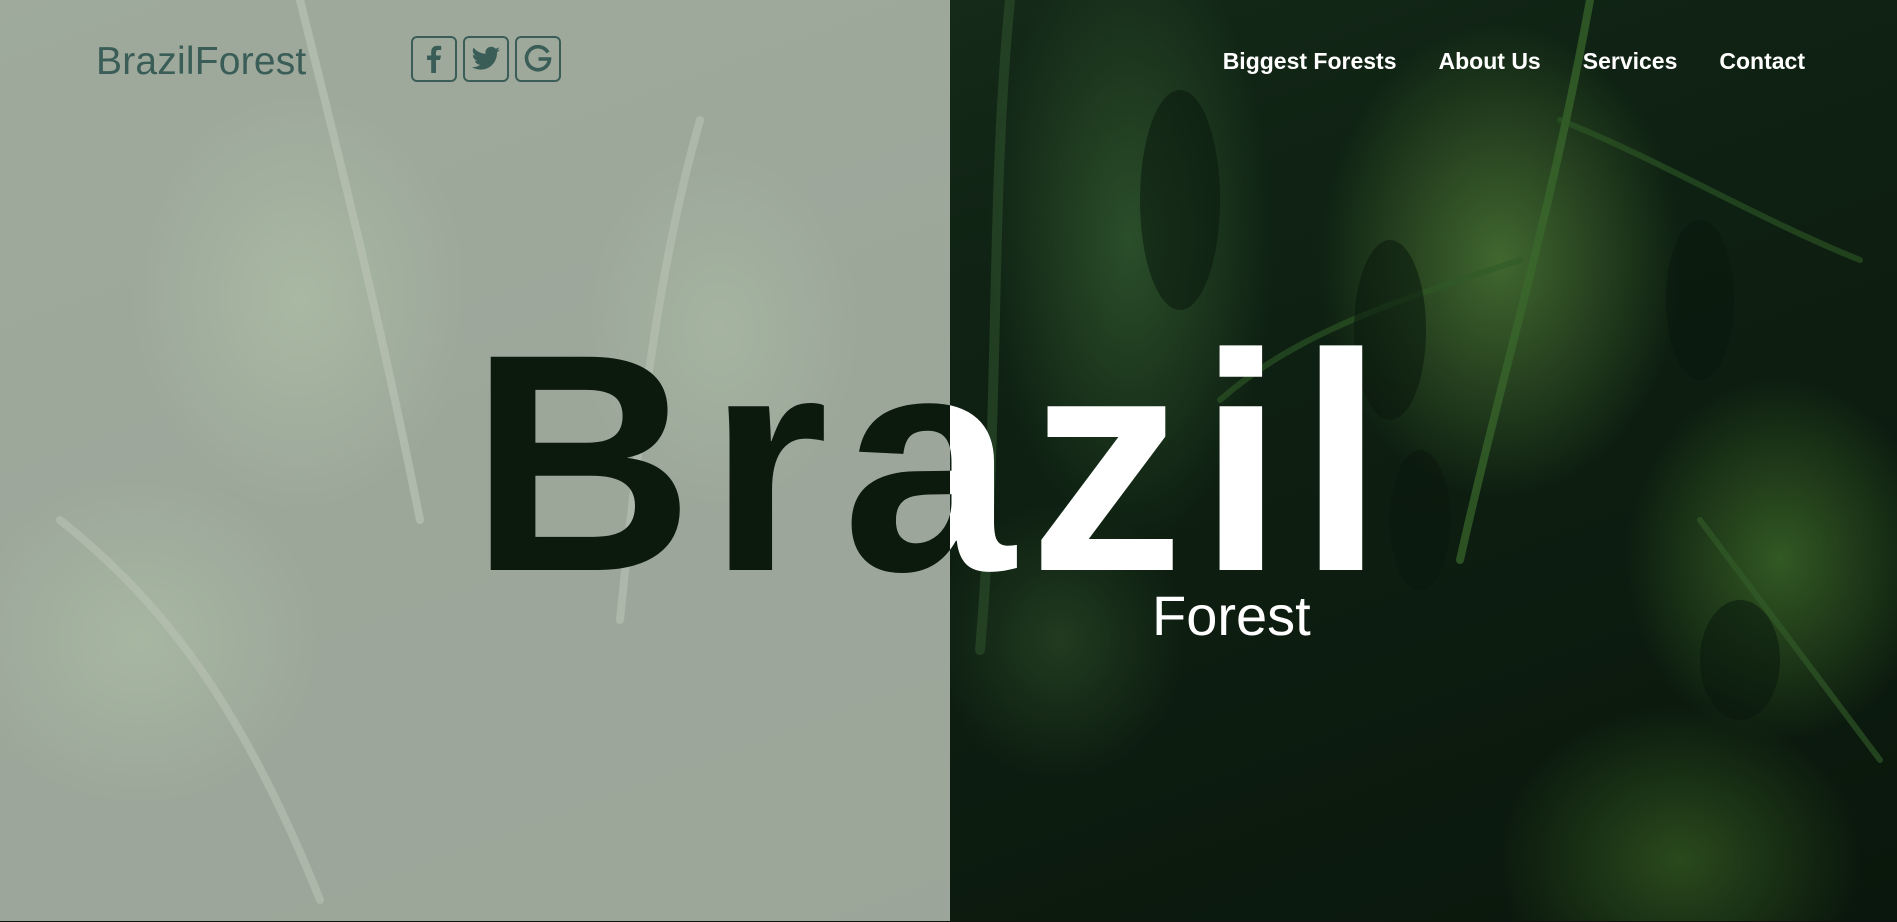 Image resolution: width=1897 pixels, height=922 pixels. Describe the element at coordinates (1231, 615) in the screenshot. I see `hero-subtitle: Forest` at that location.